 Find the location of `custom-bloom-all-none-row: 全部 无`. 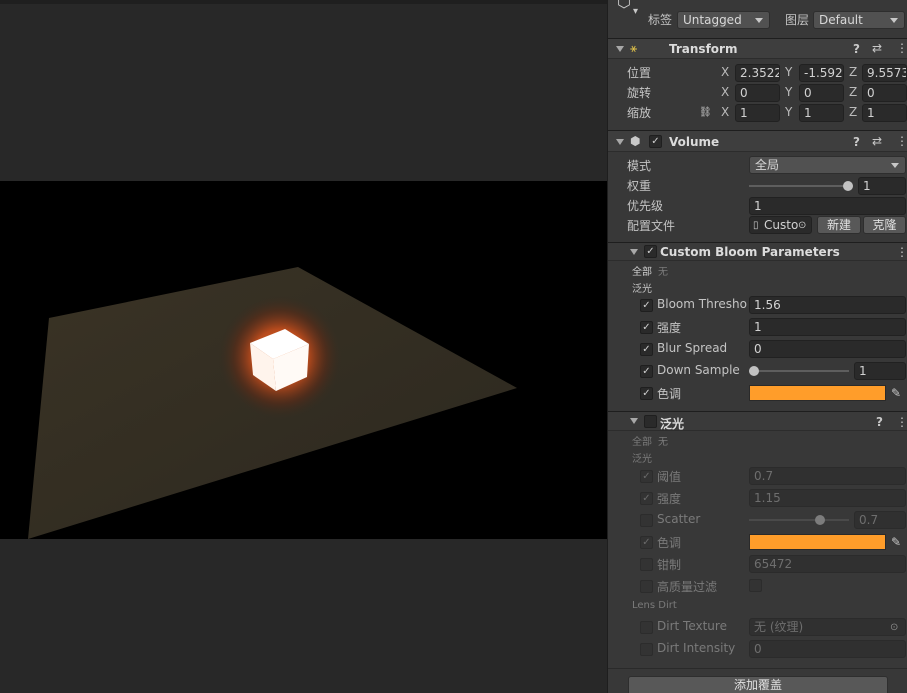

custom-bloom-all-none-row: 全部 无 is located at coordinates (757, 270).